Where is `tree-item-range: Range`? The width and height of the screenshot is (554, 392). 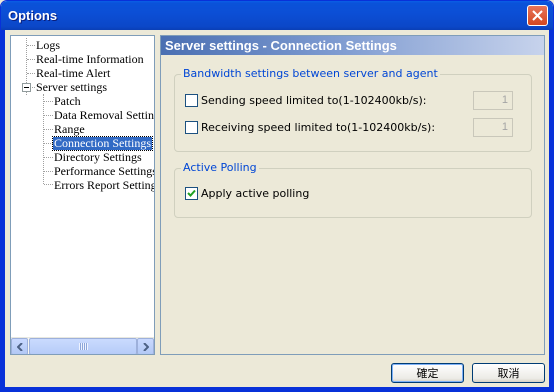 tree-item-range: Range is located at coordinates (69, 129).